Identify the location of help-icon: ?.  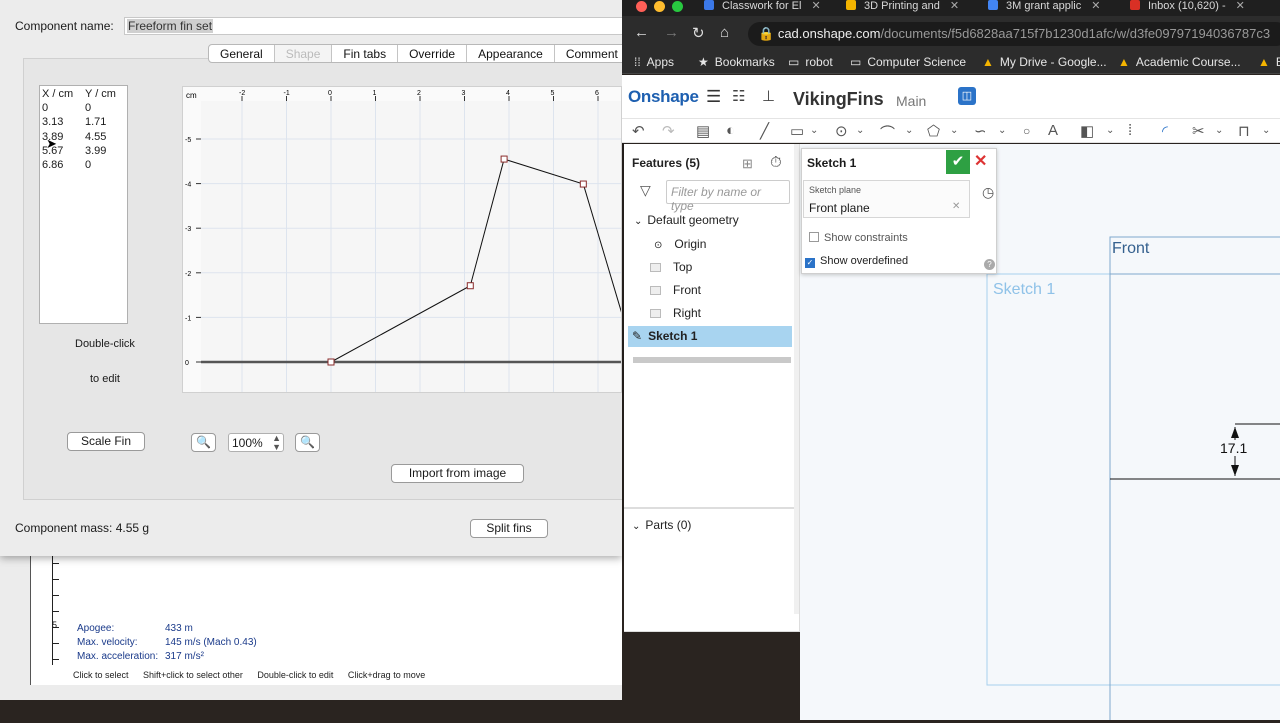
(989, 264).